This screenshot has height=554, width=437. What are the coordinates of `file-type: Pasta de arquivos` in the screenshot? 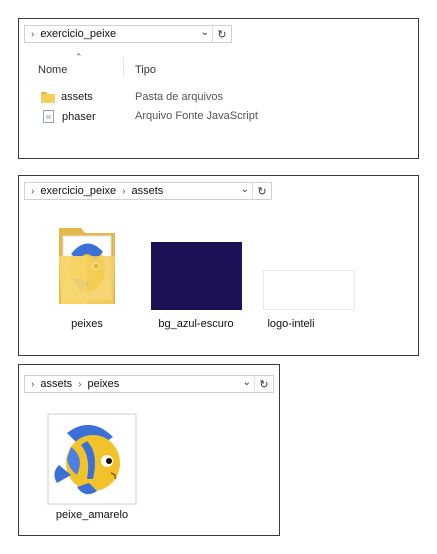 It's located at (179, 97).